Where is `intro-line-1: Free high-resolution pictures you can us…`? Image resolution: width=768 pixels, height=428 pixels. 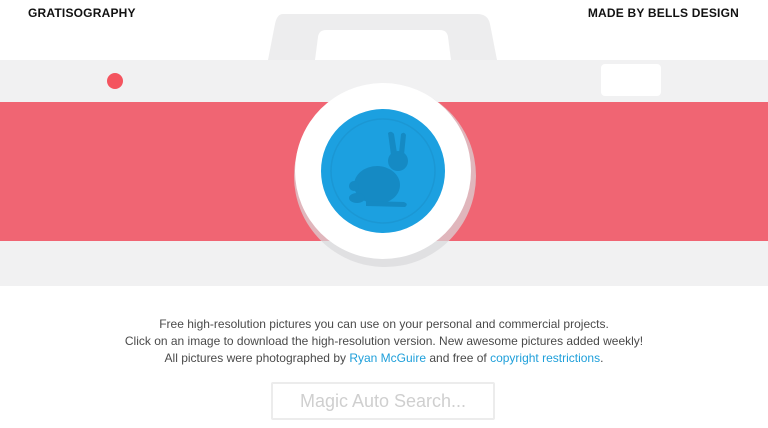 intro-line-1: Free high-resolution pictures you can us… is located at coordinates (384, 324).